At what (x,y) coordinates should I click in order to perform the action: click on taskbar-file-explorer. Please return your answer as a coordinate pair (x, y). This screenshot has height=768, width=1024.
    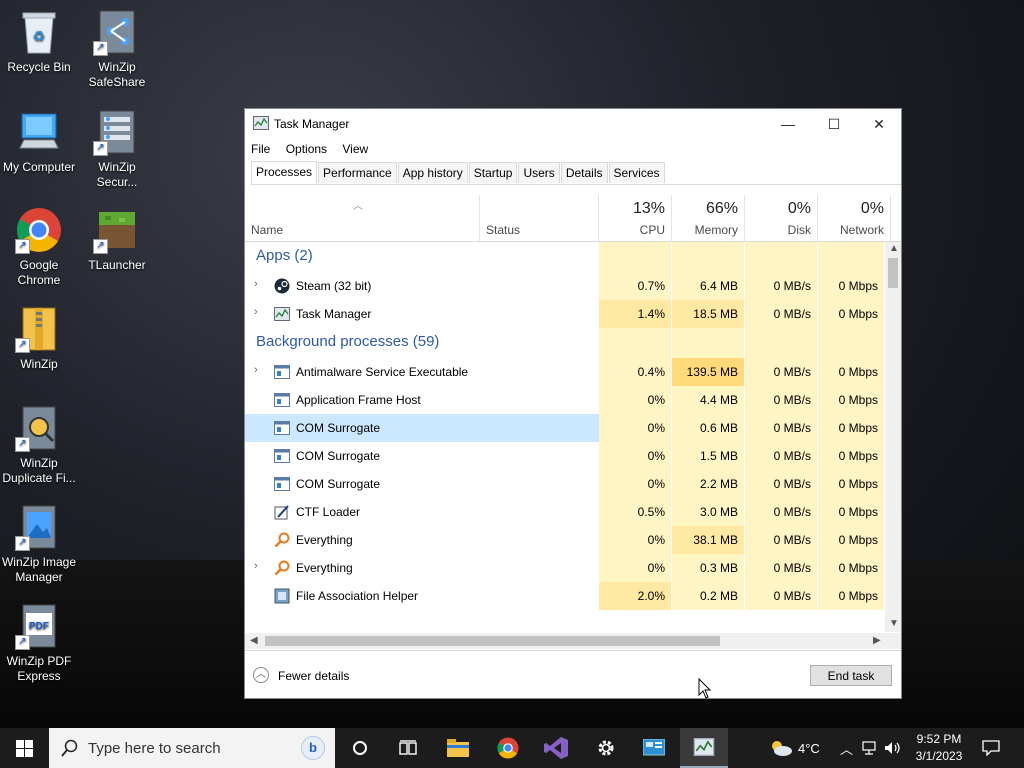
    Looking at the image, I should click on (458, 748).